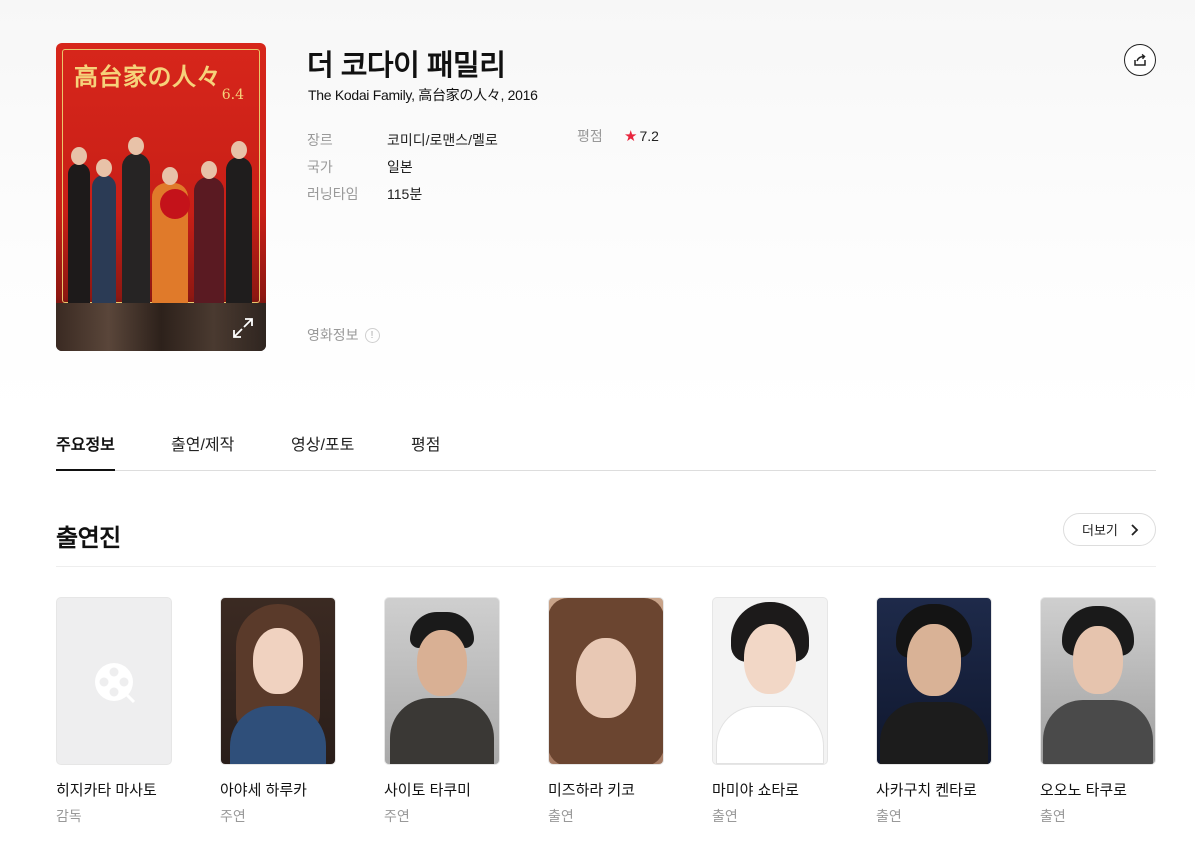  I want to click on cast-card: 마미야 쇼타로 출연, so click(770, 711).